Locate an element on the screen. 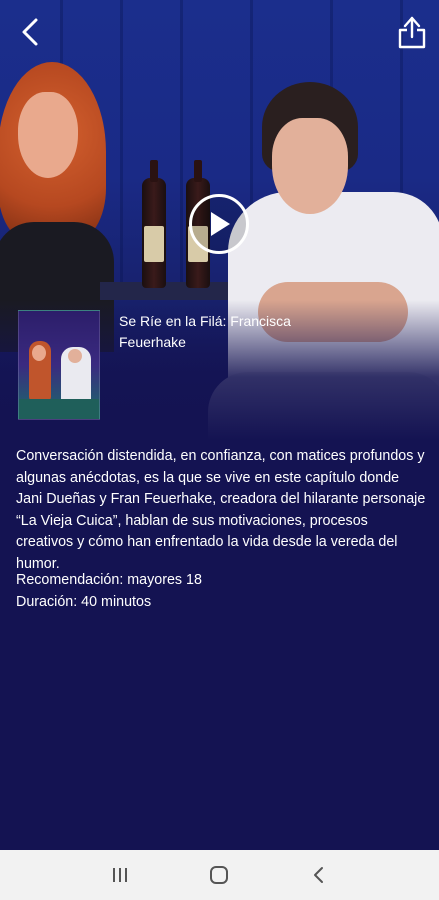 The height and width of the screenshot is (900, 439). home-icon is located at coordinates (219, 875).